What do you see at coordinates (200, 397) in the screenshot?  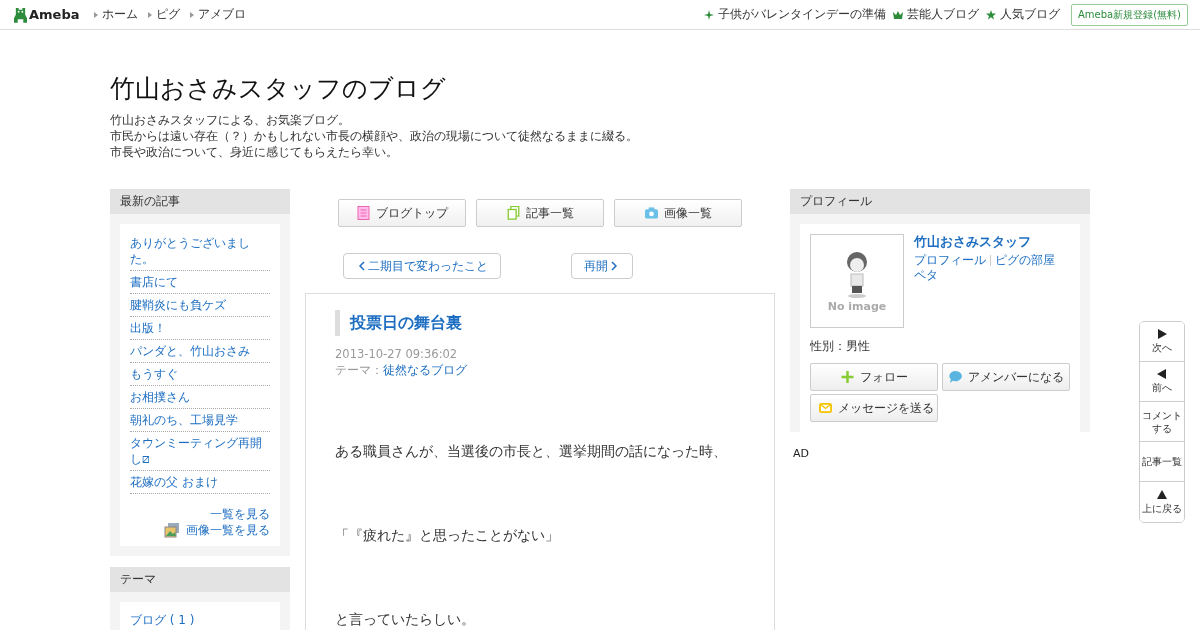 I see `article-link: お相撲さん` at bounding box center [200, 397].